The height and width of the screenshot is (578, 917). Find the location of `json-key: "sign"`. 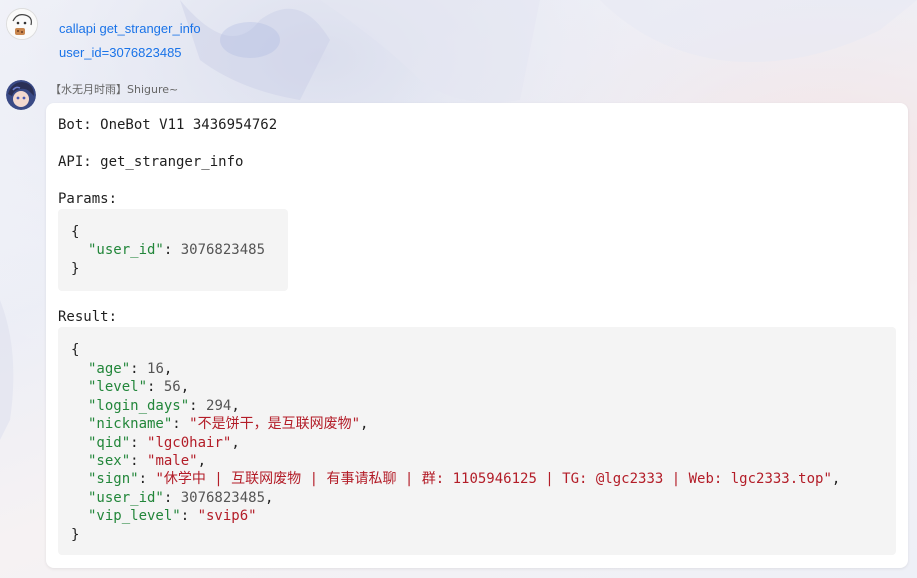

json-key: "sign" is located at coordinates (113, 479).